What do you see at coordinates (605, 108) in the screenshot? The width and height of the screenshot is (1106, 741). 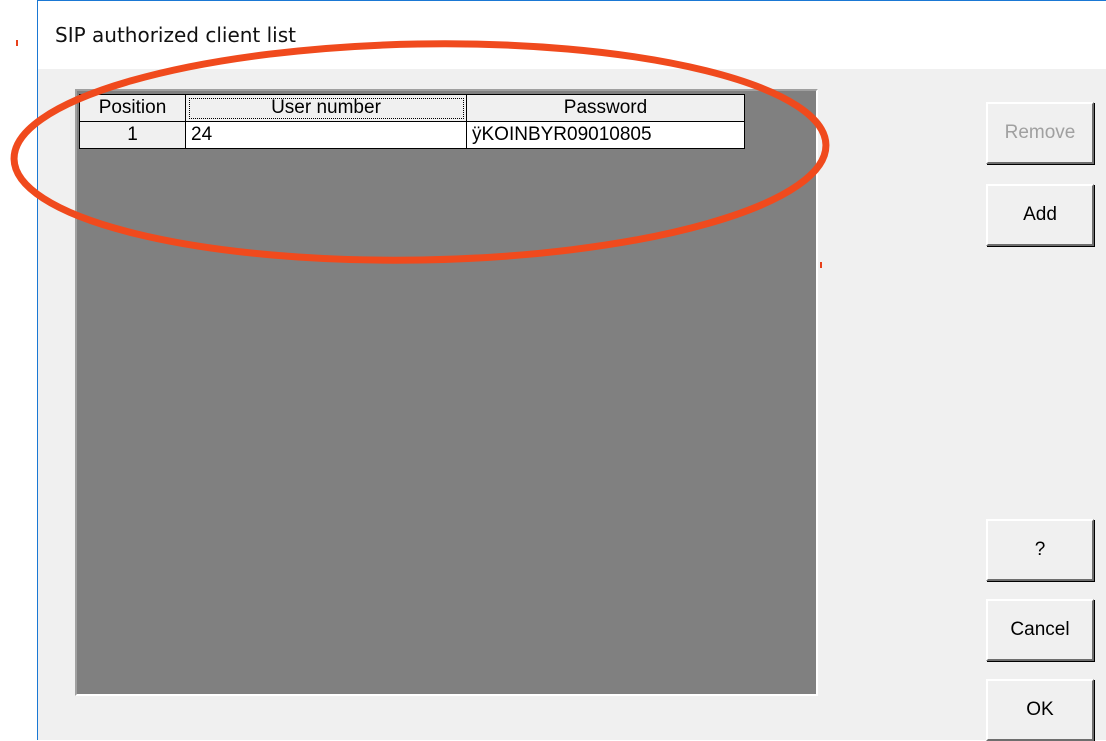 I see `column-header-password: Password` at bounding box center [605, 108].